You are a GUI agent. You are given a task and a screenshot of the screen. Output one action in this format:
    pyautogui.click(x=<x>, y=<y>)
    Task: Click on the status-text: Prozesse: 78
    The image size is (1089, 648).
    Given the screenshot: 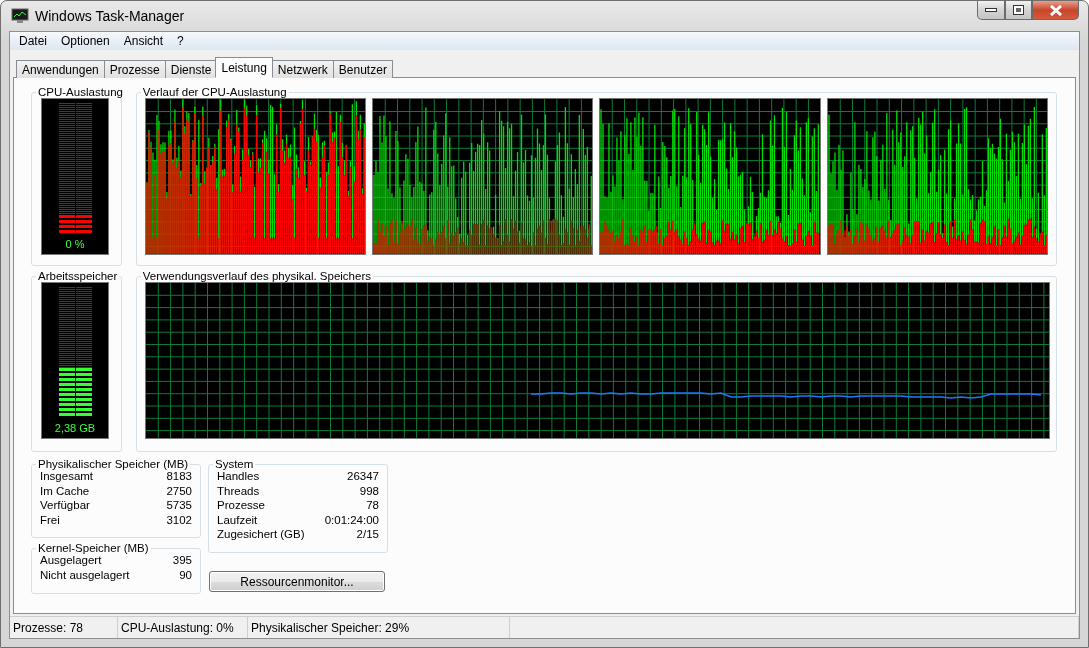 What is the action you would take?
    pyautogui.click(x=64, y=627)
    